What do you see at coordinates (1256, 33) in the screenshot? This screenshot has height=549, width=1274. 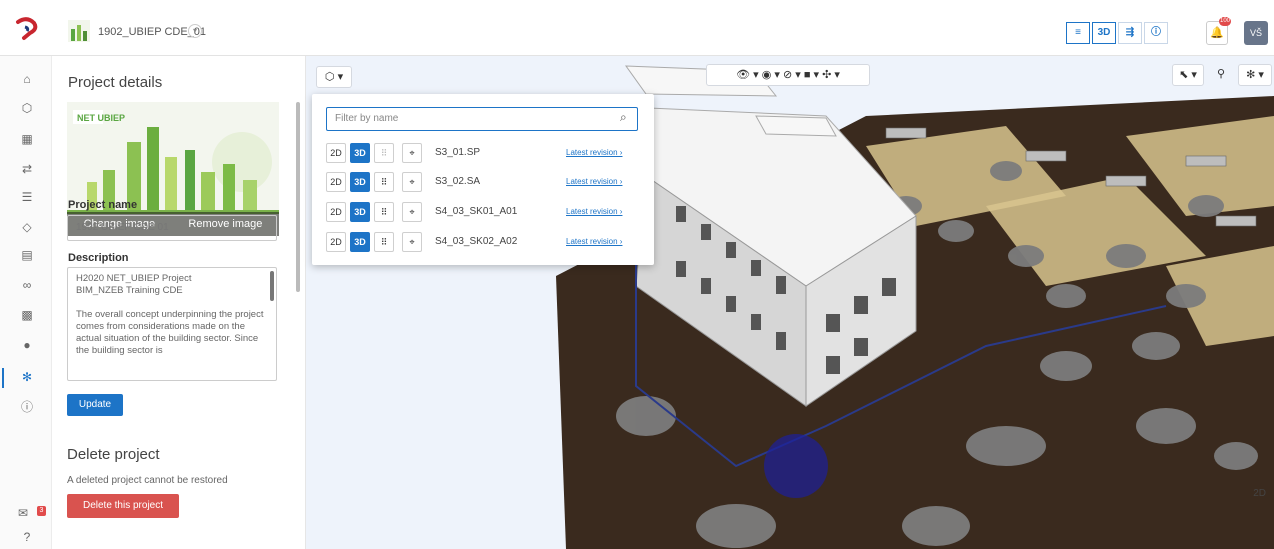 I see `user-avatar: VŠ` at bounding box center [1256, 33].